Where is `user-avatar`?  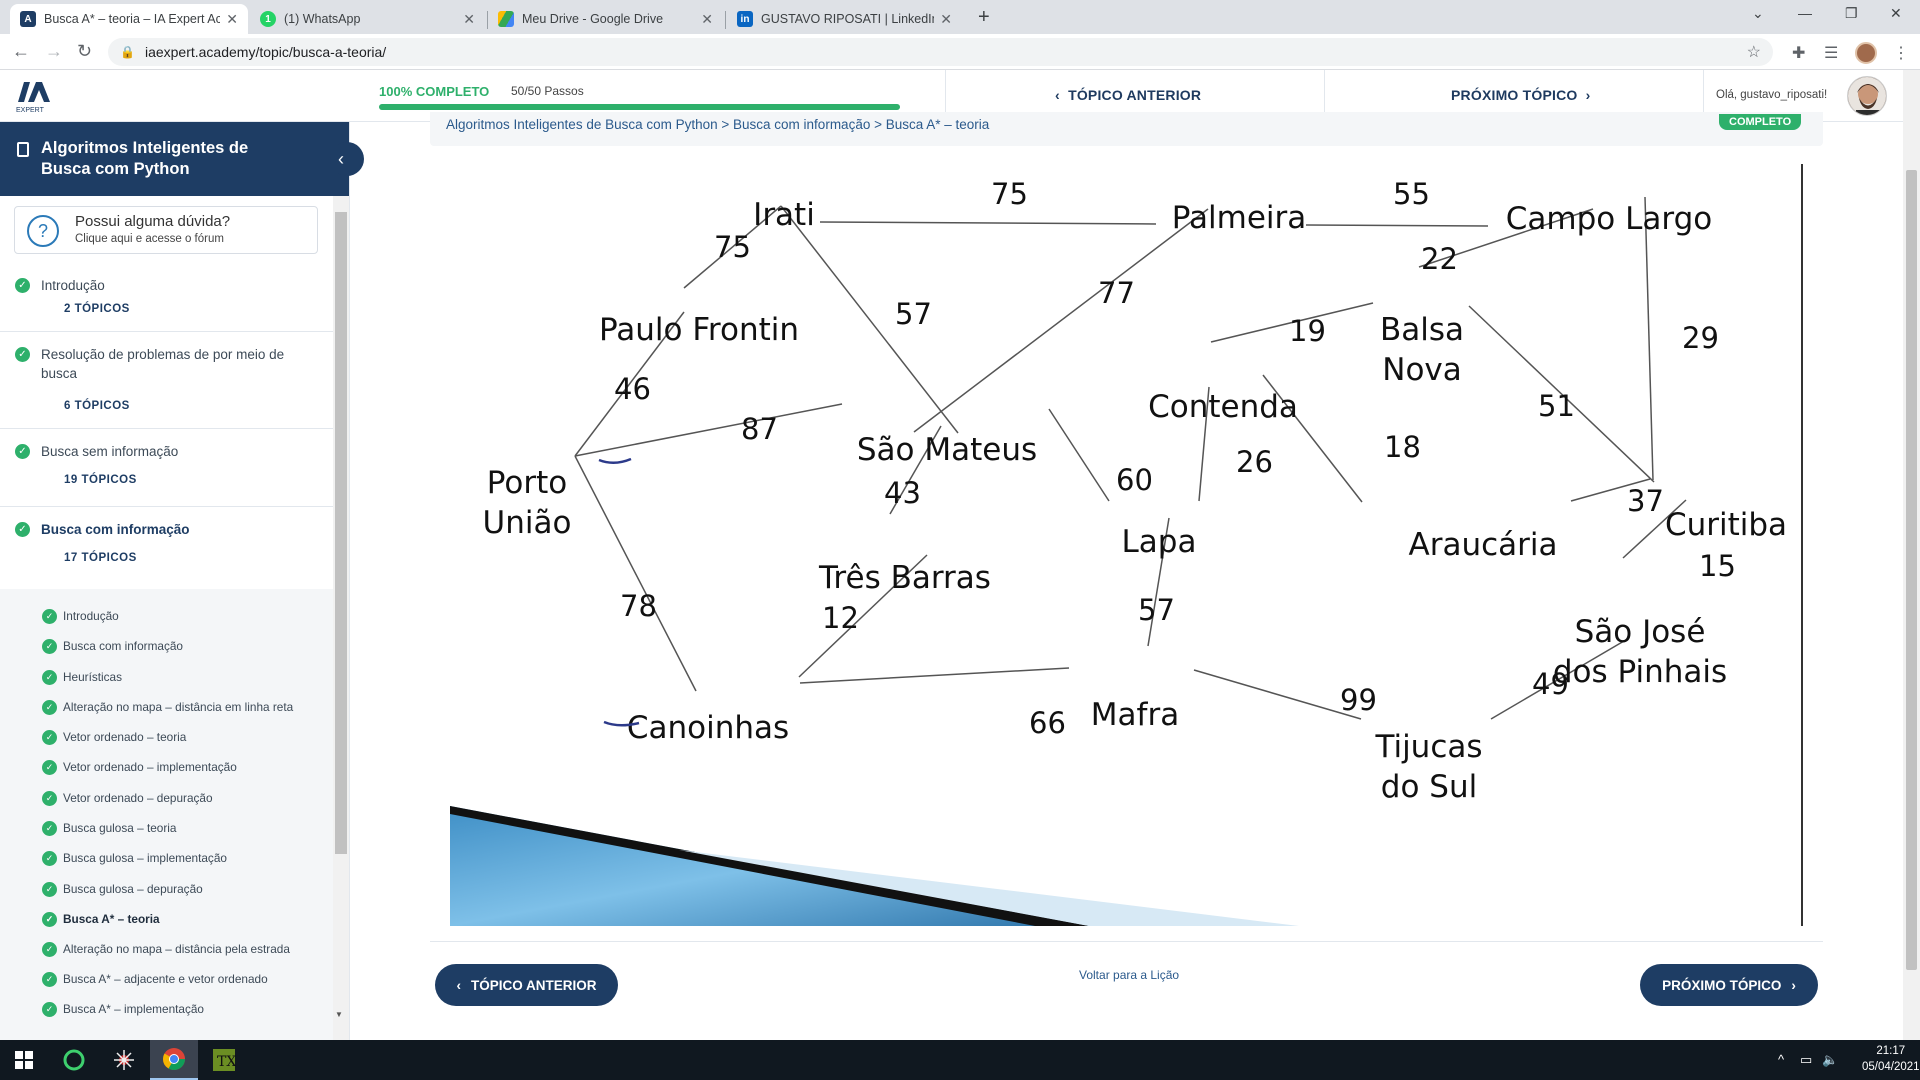
user-avatar is located at coordinates (1867, 96).